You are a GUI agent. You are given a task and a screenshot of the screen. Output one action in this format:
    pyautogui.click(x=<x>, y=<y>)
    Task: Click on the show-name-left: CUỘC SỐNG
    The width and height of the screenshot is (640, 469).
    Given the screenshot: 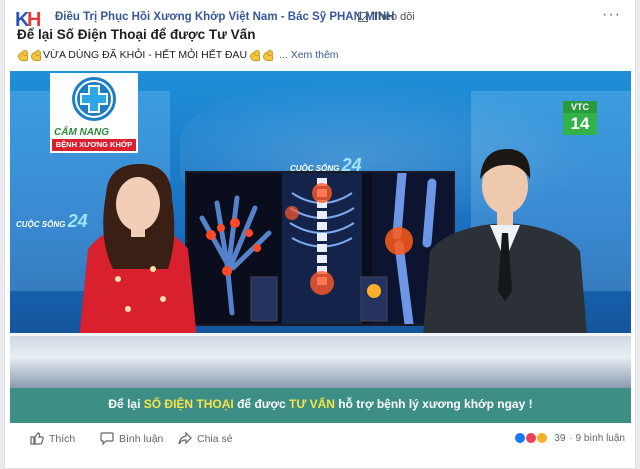 What is the action you would take?
    pyautogui.click(x=41, y=224)
    